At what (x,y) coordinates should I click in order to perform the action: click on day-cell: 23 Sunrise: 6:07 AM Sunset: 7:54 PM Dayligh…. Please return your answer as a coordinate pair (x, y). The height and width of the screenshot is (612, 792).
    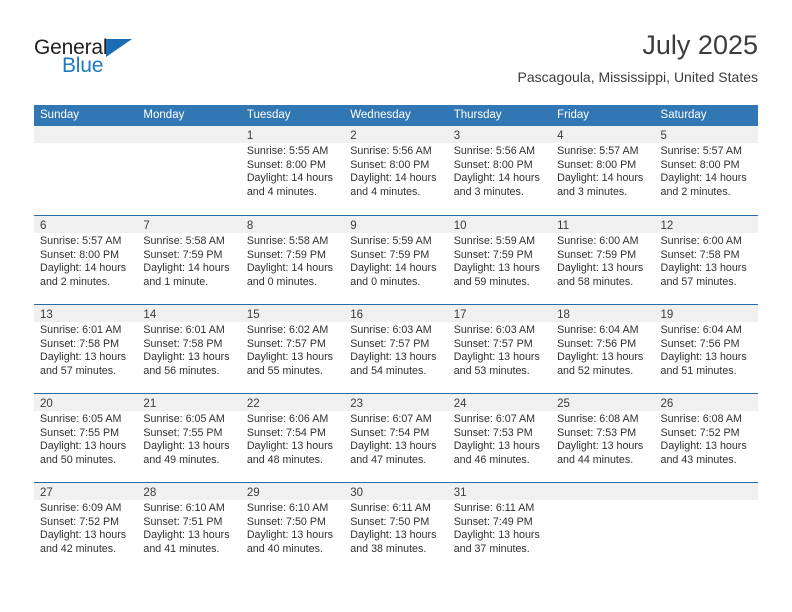
    Looking at the image, I should click on (396, 438).